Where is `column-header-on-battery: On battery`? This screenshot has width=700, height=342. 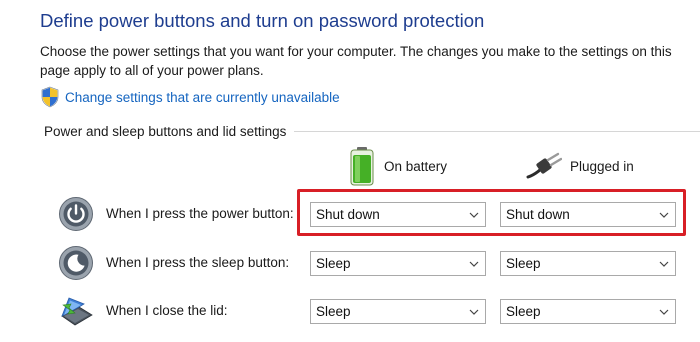
column-header-on-battery: On battery is located at coordinates (397, 166).